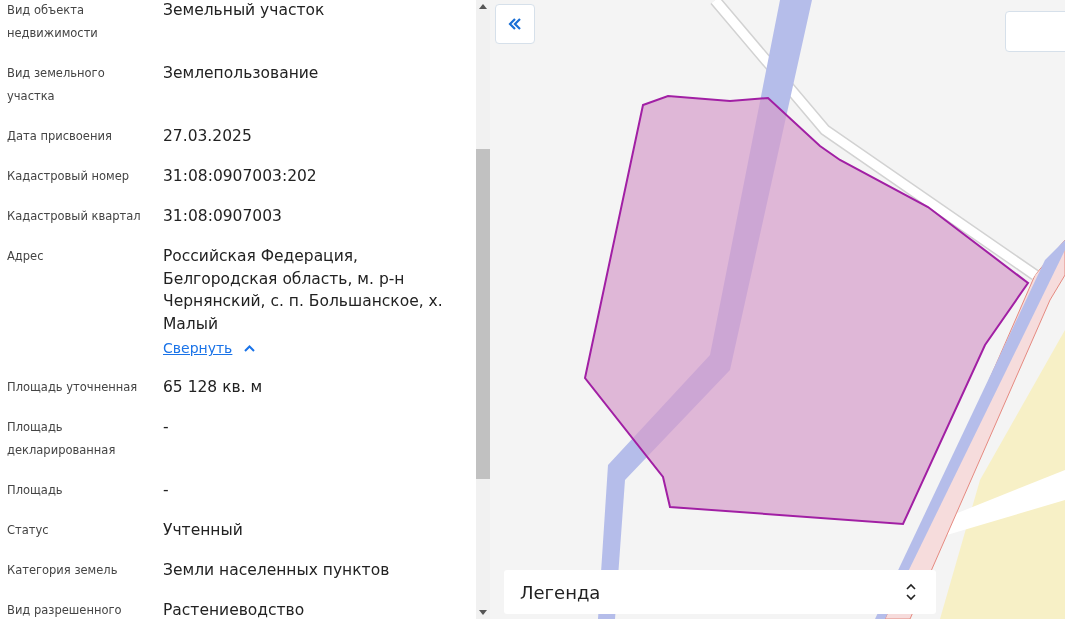 Image resolution: width=1065 pixels, height=619 pixels. What do you see at coordinates (56, 85) in the screenshot?
I see `field-label: Вид земельного участка` at bounding box center [56, 85].